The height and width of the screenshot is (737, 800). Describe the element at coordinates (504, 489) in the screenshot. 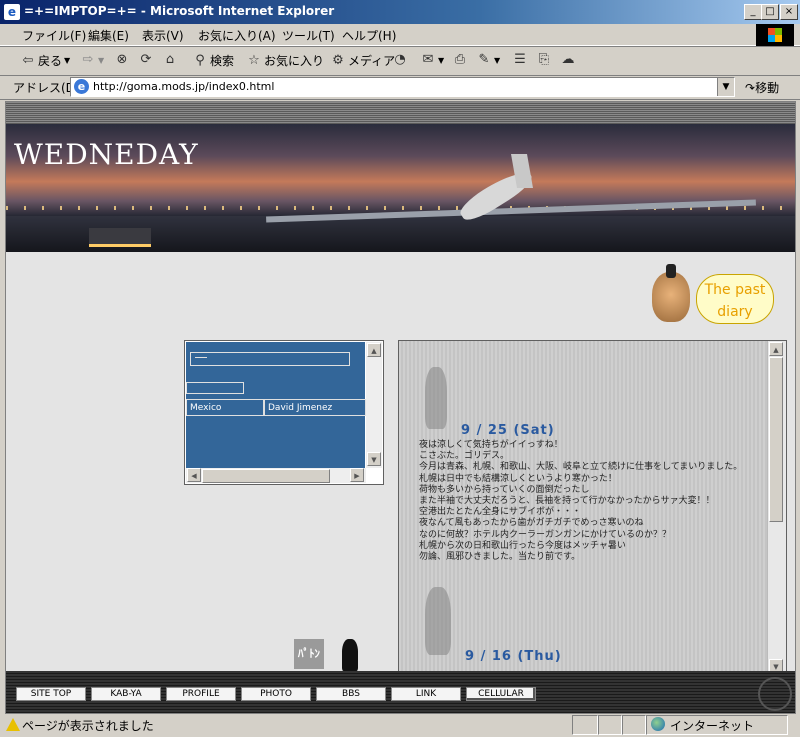

I see `diary-line: 荷物も多いから持っていくの面倒だったし` at that location.